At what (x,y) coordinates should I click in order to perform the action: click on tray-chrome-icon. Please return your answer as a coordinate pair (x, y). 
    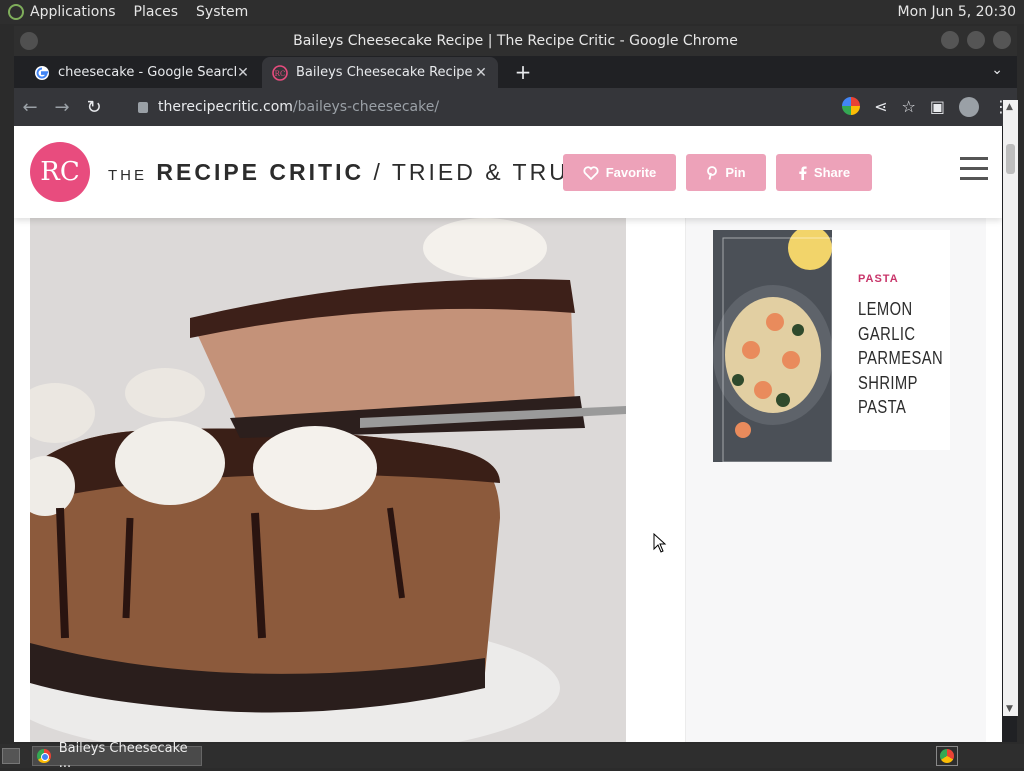
    Looking at the image, I should click on (947, 756).